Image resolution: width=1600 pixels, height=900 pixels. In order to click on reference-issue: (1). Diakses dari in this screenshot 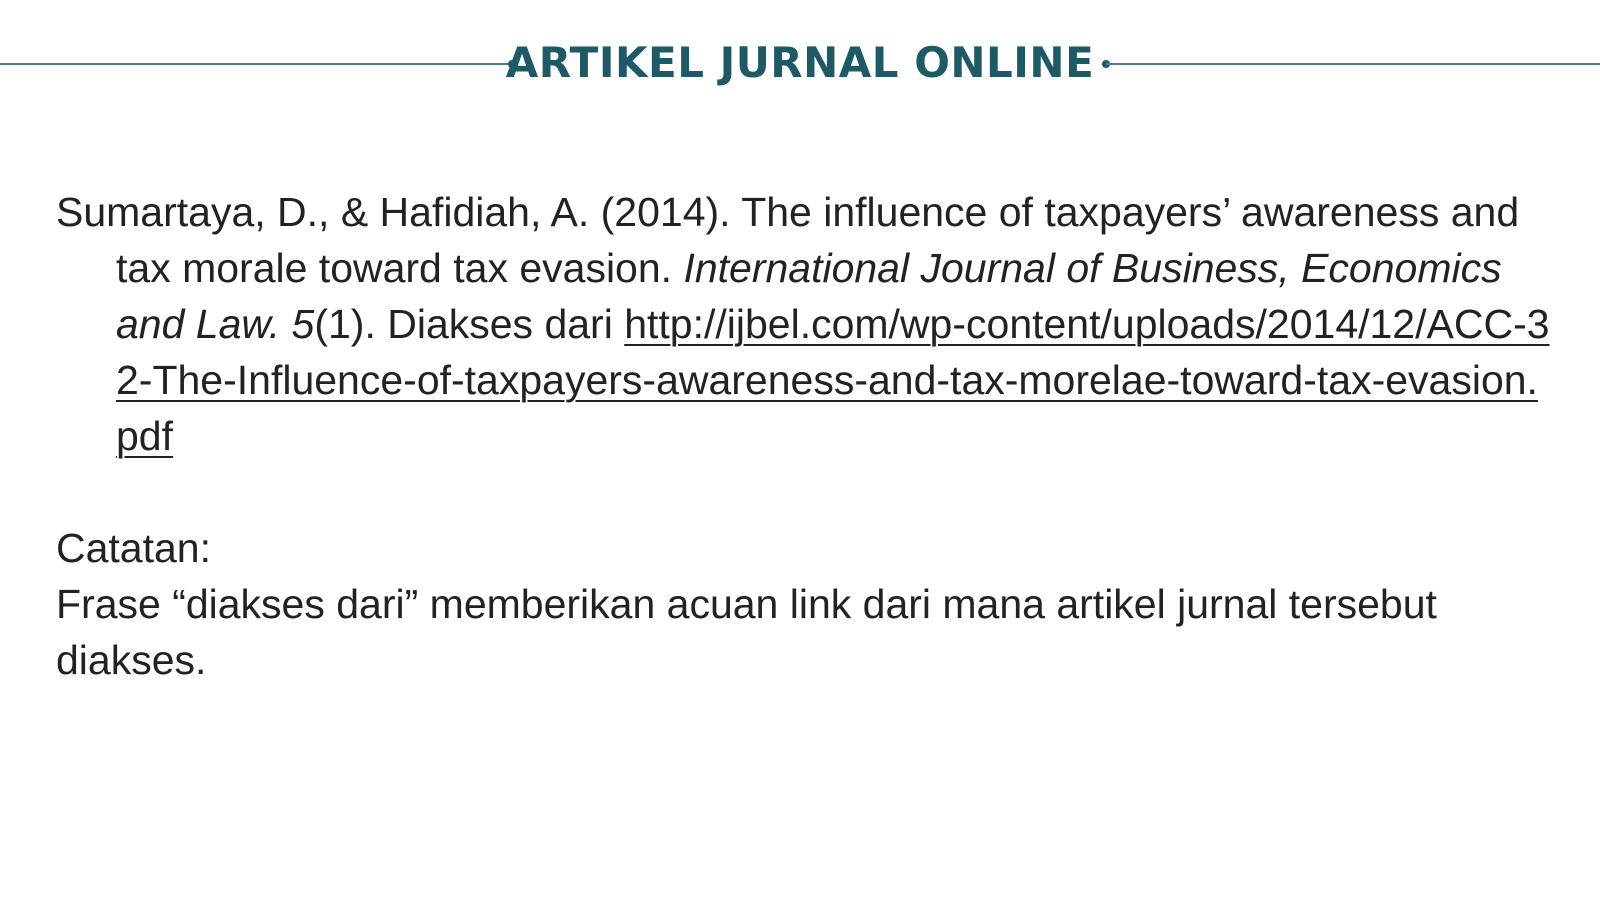, I will do `click(469, 324)`.